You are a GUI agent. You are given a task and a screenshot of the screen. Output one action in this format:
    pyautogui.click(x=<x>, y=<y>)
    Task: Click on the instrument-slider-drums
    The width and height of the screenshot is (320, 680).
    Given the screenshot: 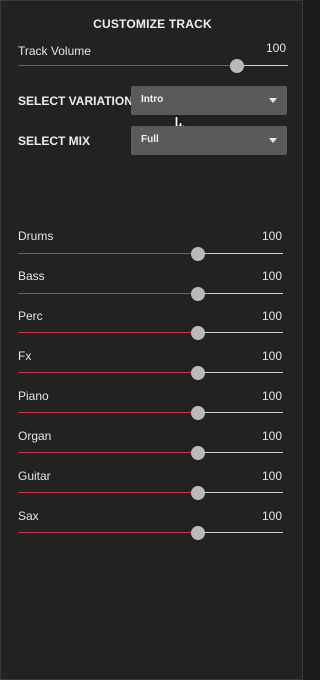 What is the action you would take?
    pyautogui.click(x=150, y=254)
    